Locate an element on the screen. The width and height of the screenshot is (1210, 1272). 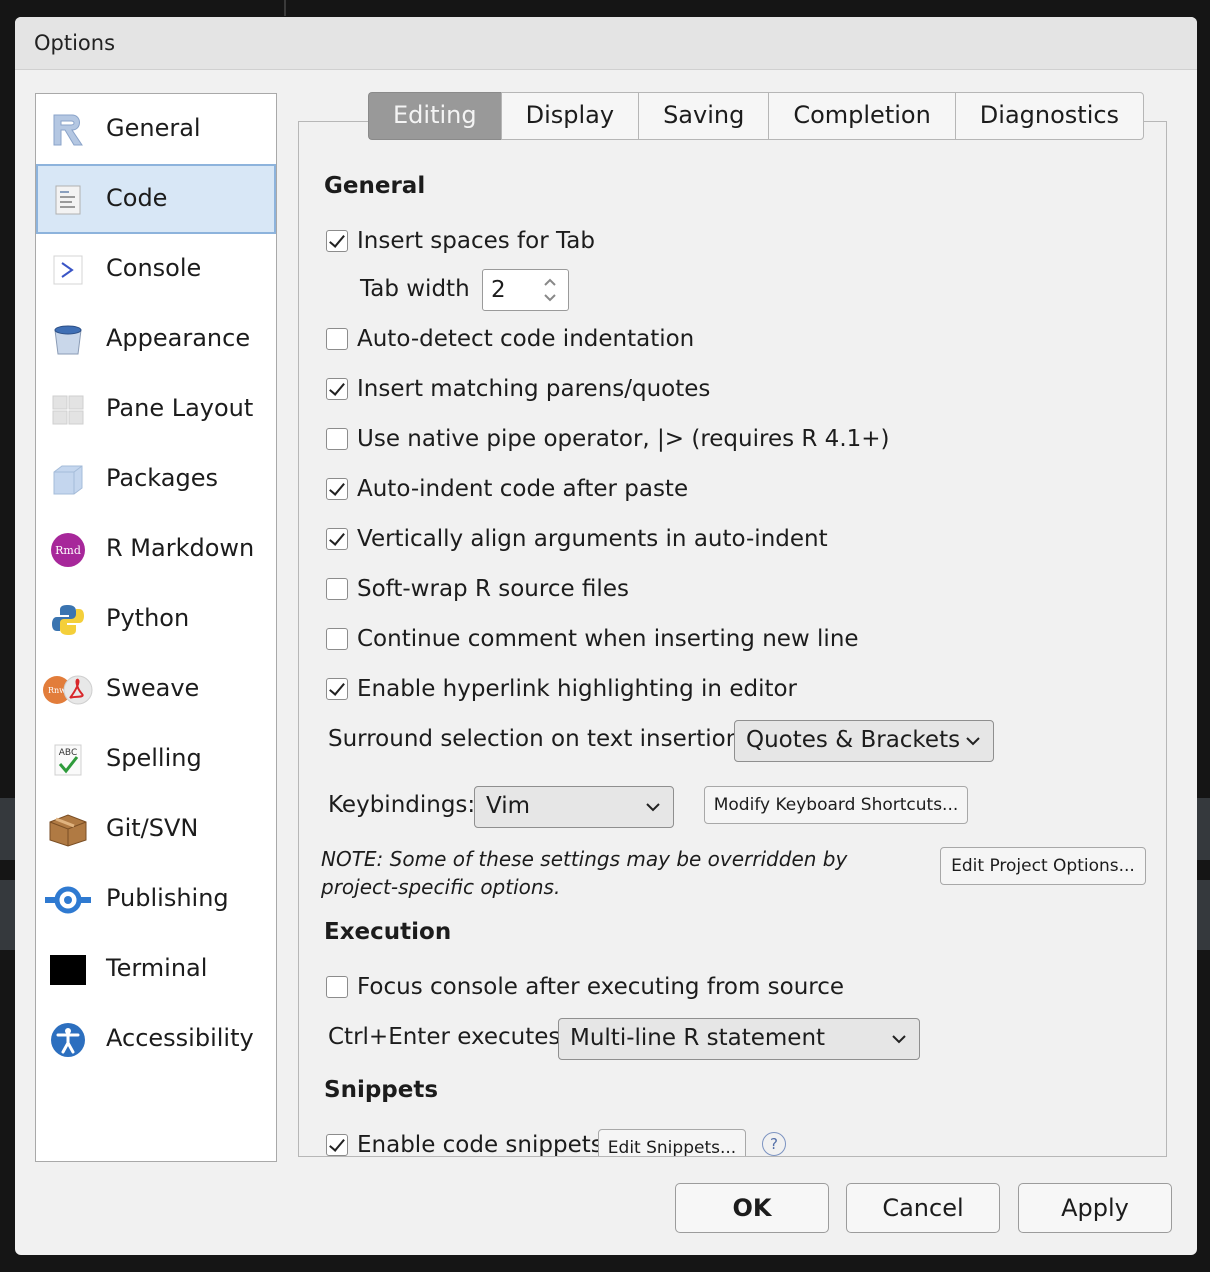
sidebar-item-pane-layout: Pane Layout is located at coordinates (156, 409).